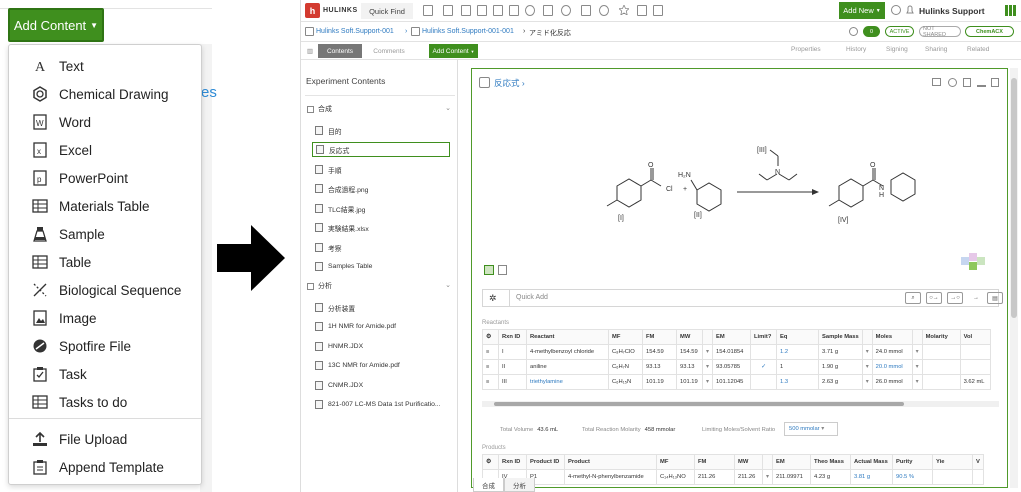  What do you see at coordinates (975, 382) in the screenshot?
I see `table-cell: 3.62 mL` at bounding box center [975, 382].